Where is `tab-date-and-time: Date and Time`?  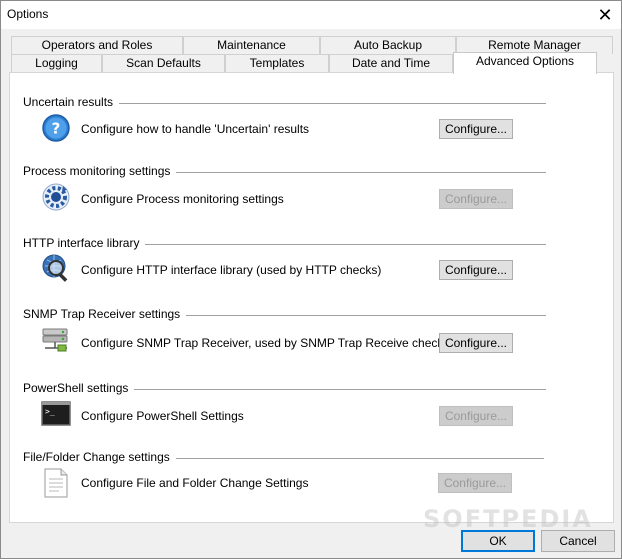
tab-date-and-time: Date and Time is located at coordinates (391, 63).